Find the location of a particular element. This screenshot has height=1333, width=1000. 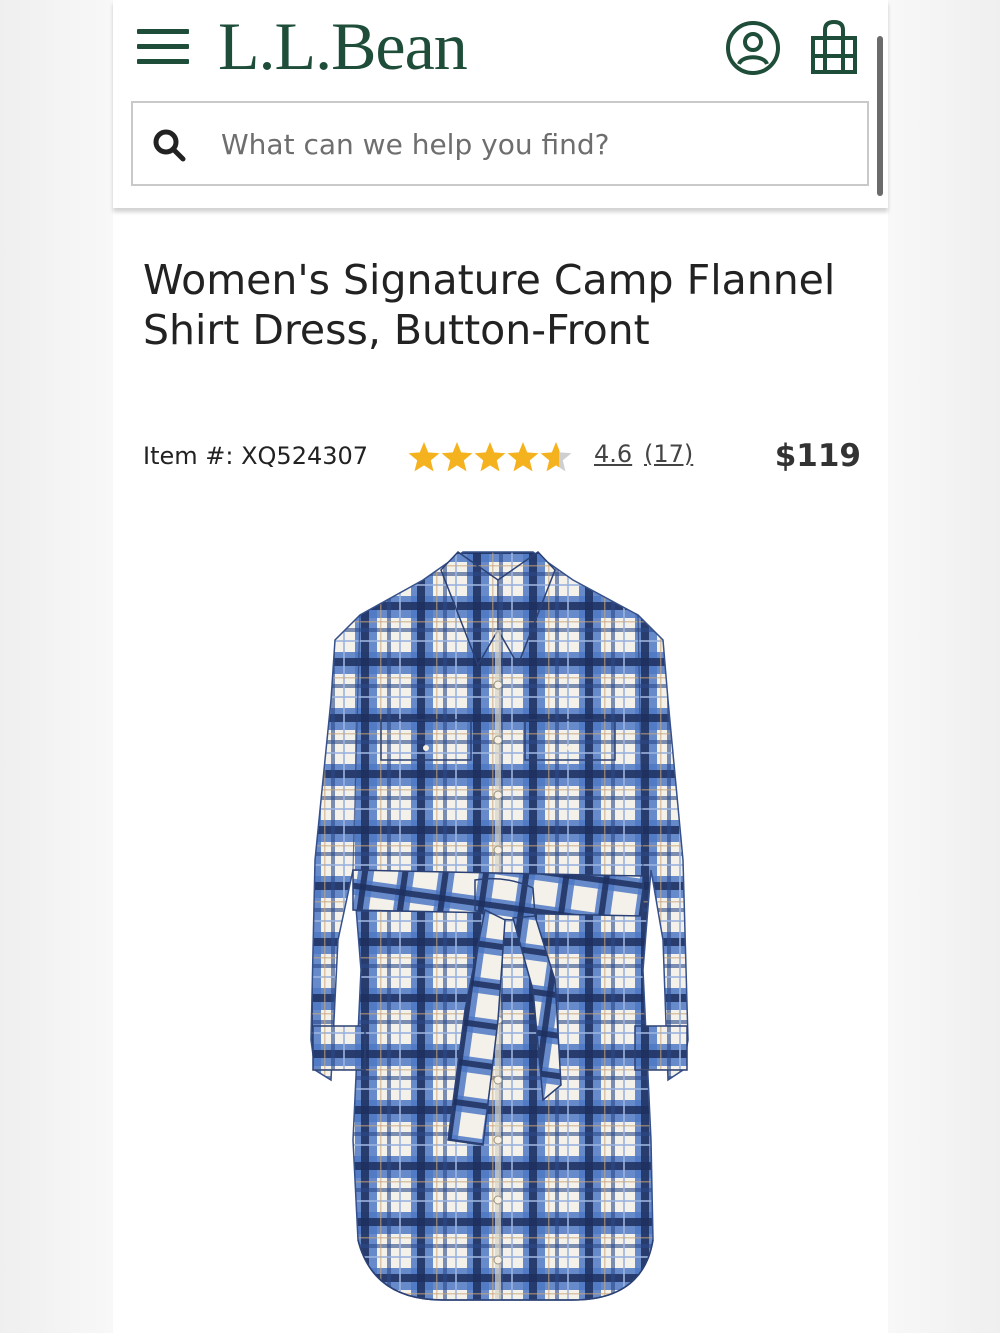

scrollbar is located at coordinates (880, 116).